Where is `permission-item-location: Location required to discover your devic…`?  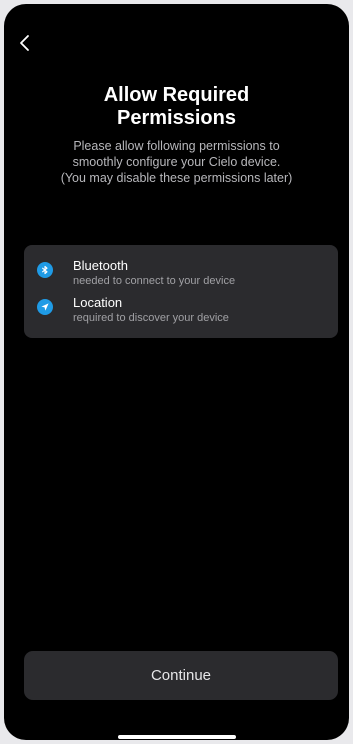 permission-item-location: Location required to discover your devic… is located at coordinates (181, 311).